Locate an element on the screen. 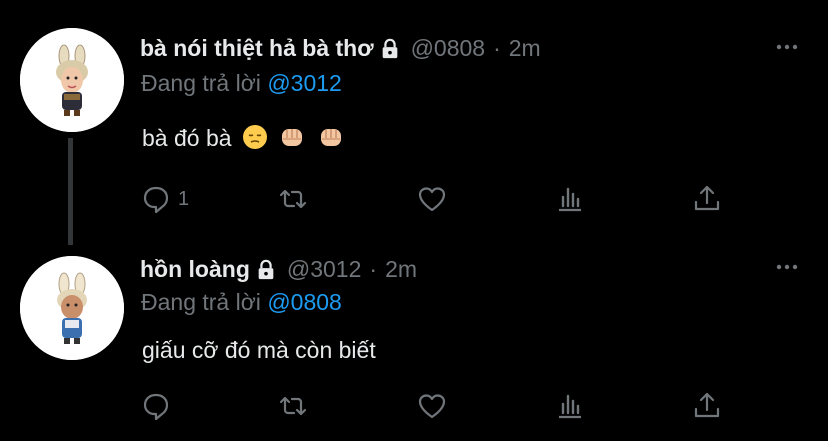 This screenshot has width=828, height=441. tweet-text: giấu cỡ đó mà còn biết is located at coordinates (259, 350).